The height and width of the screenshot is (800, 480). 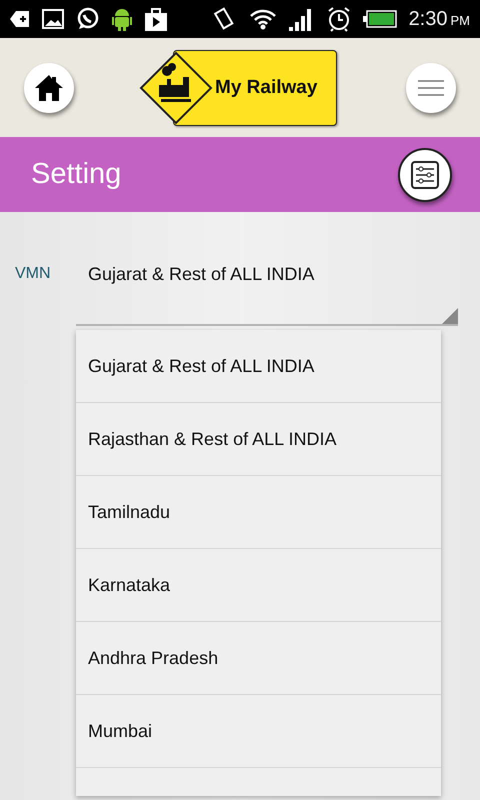 I want to click on logo: My Railway, so click(x=238, y=88).